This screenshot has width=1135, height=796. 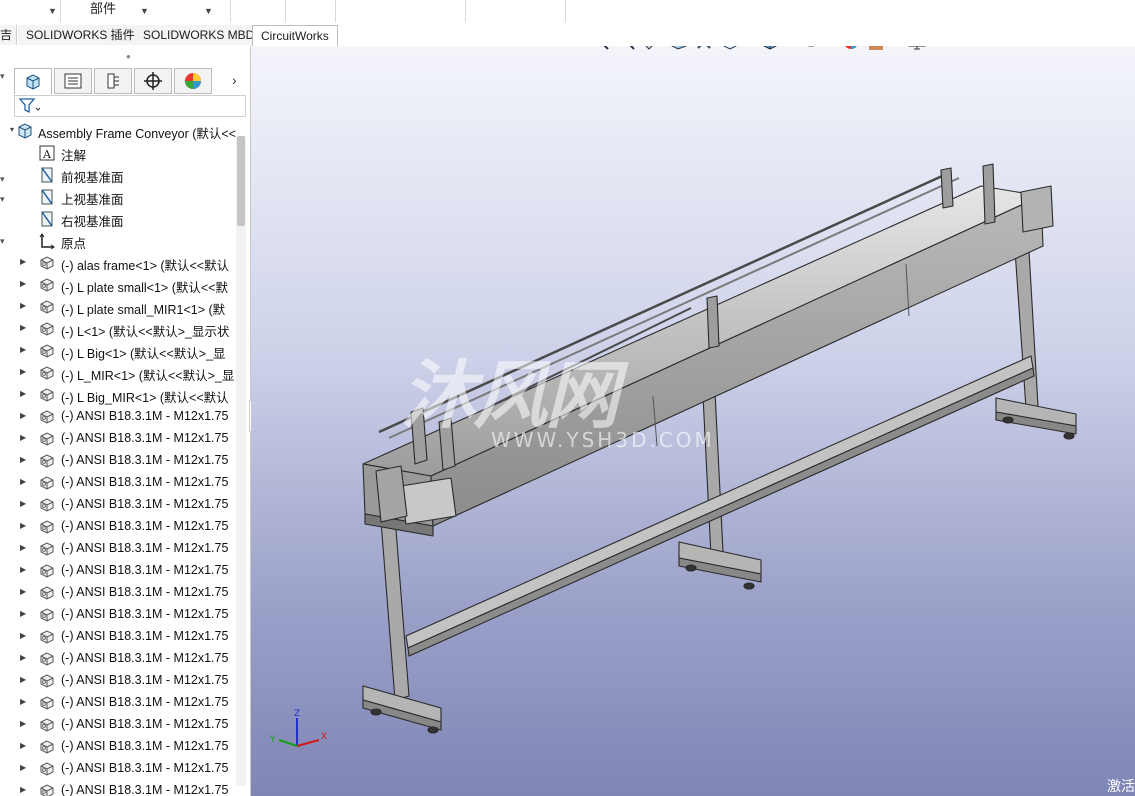 I want to click on tree-item: ▶ (-) alas frame<1> (默认<<默认, so click(x=124, y=263).